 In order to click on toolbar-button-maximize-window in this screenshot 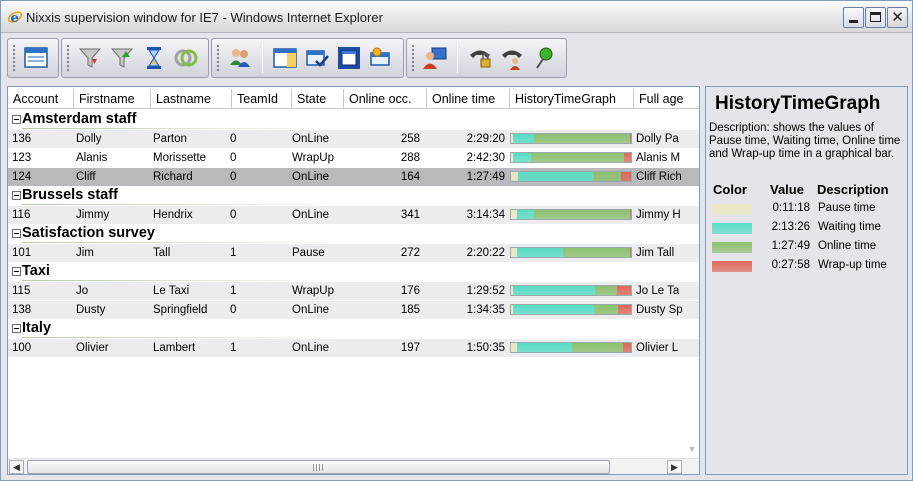, I will do `click(349, 58)`.